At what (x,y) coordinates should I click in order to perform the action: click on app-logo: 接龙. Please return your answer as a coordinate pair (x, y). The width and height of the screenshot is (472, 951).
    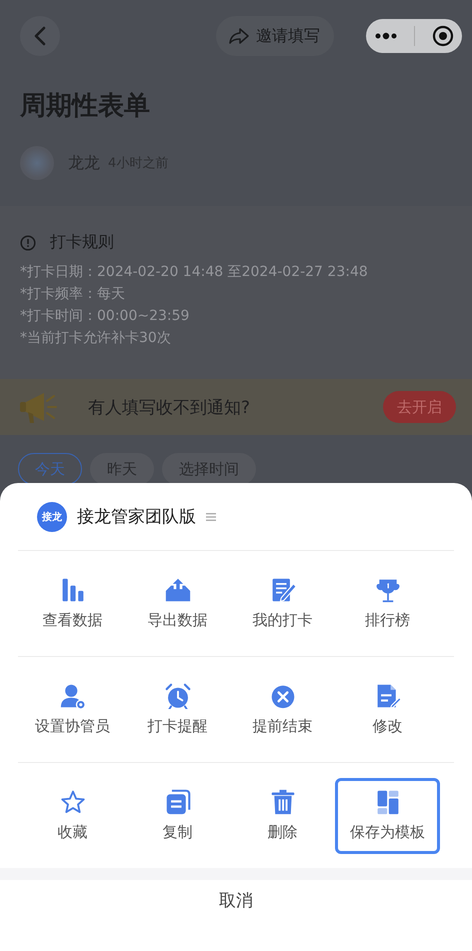
    Looking at the image, I should click on (52, 517).